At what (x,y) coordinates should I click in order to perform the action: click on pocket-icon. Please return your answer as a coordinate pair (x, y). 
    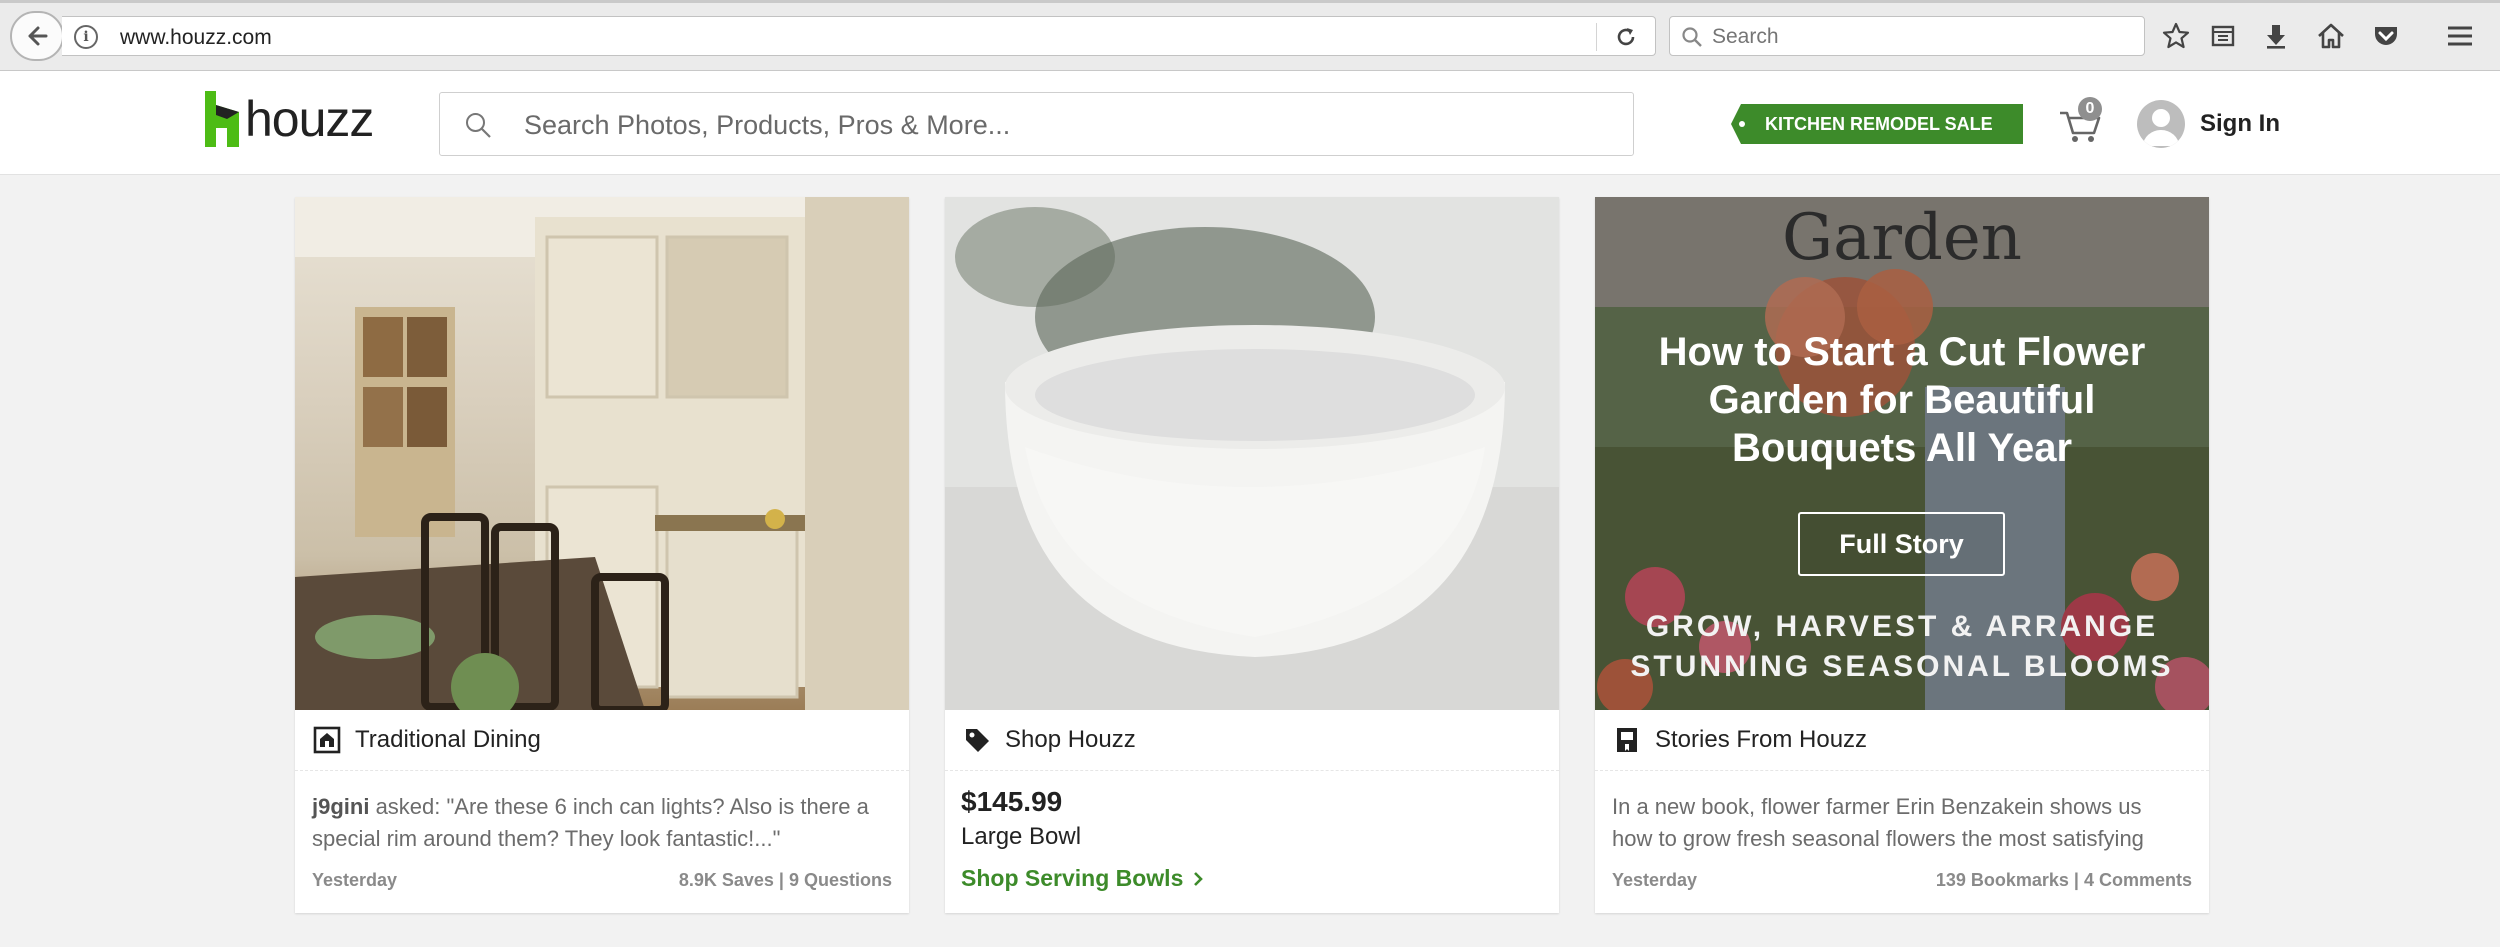
    Looking at the image, I should click on (2386, 36).